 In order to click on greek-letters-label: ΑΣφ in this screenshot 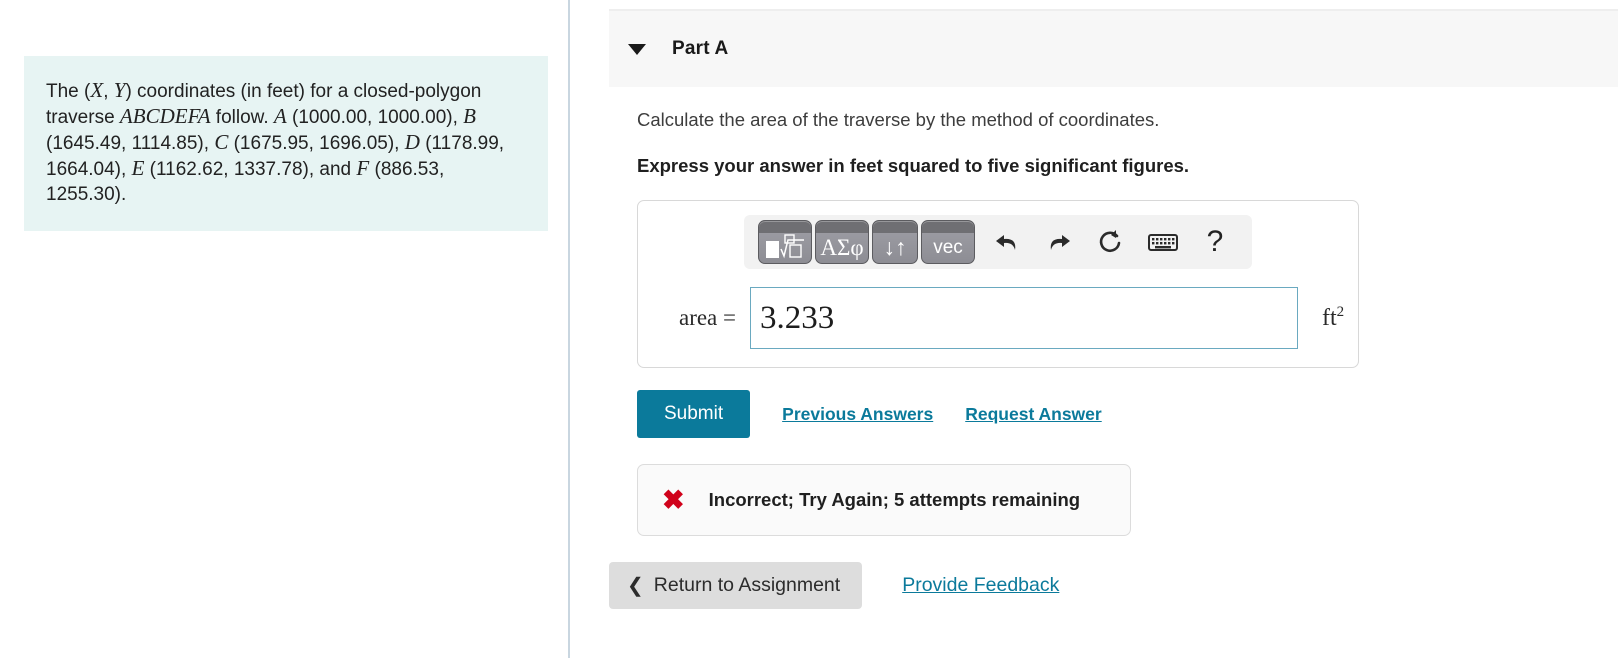, I will do `click(842, 247)`.